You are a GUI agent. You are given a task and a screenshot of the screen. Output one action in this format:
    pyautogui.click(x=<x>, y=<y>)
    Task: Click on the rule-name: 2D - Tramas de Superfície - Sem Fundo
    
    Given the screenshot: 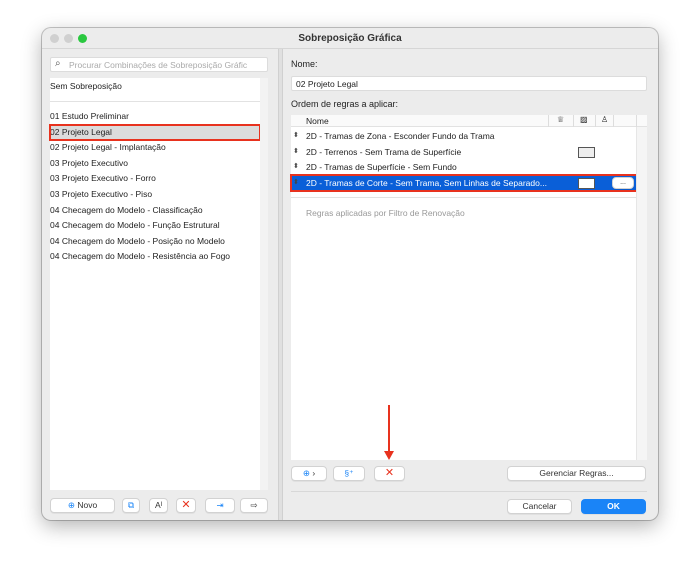 What is the action you would take?
    pyautogui.click(x=381, y=167)
    